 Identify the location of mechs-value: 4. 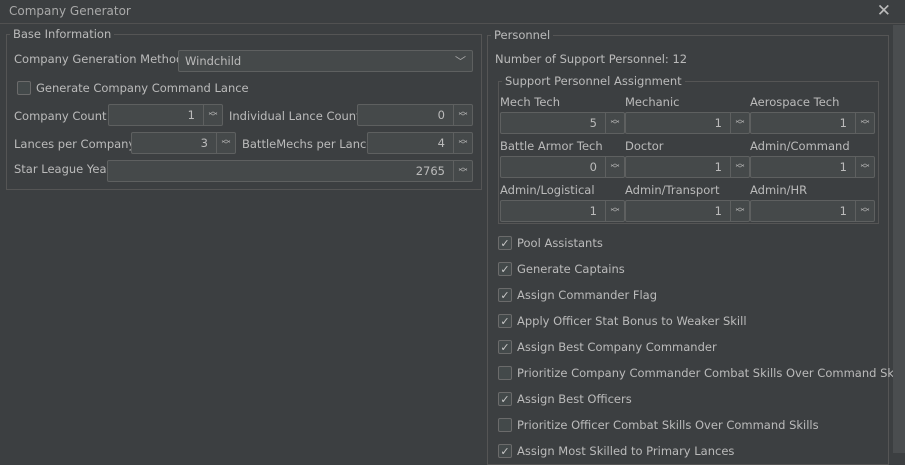
(441, 143).